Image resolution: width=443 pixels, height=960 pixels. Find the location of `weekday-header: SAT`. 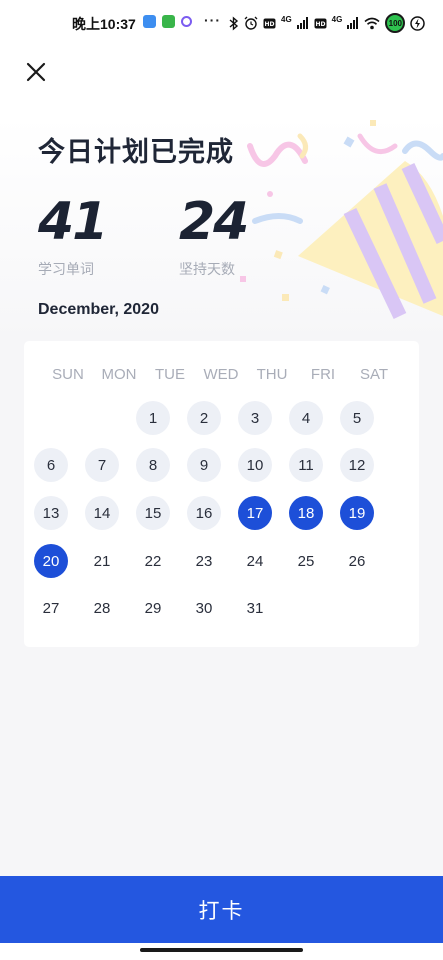

weekday-header: SAT is located at coordinates (374, 374).